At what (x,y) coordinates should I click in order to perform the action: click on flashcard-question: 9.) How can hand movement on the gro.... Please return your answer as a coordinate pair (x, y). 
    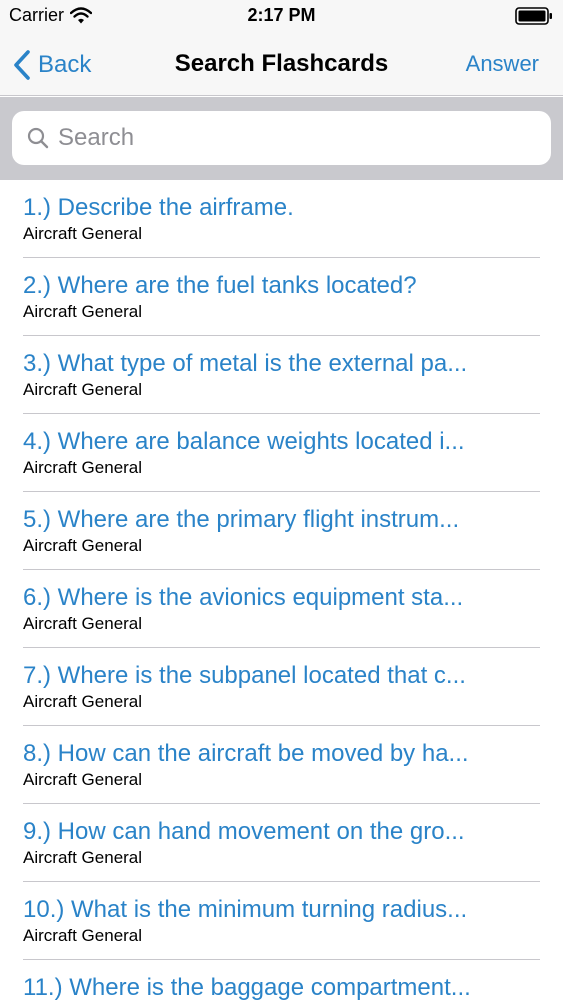
    Looking at the image, I should click on (244, 831).